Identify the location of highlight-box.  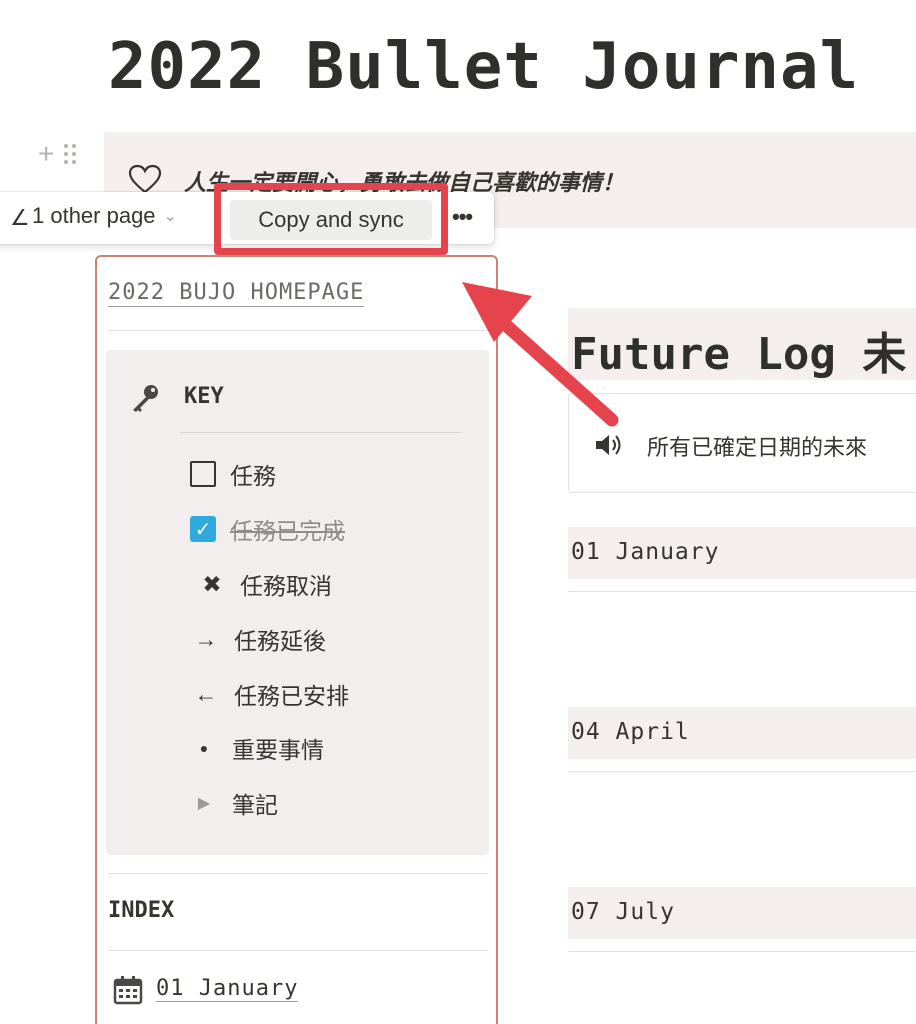
(331, 219).